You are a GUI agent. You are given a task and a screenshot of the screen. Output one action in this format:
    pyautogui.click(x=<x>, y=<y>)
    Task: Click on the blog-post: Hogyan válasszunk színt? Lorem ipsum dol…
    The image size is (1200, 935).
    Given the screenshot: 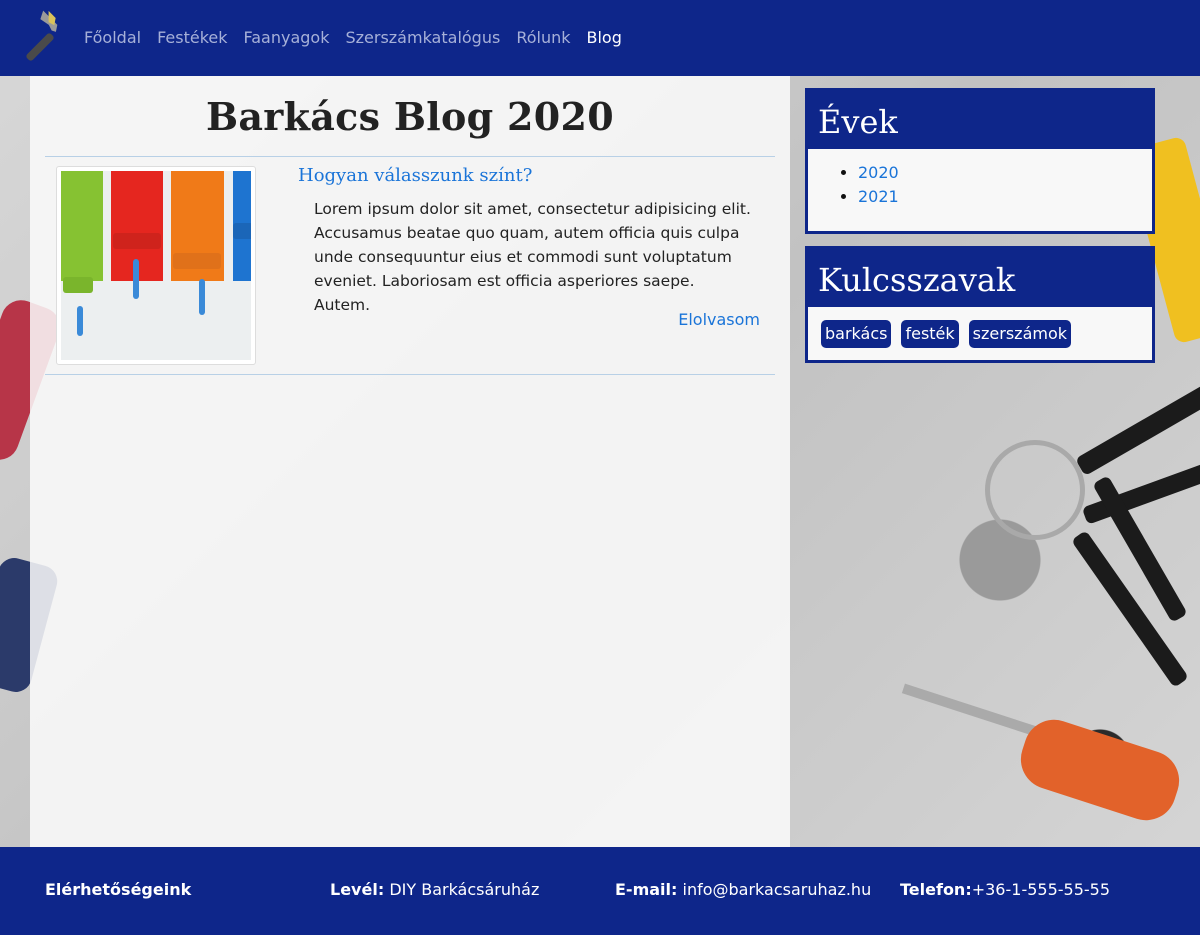 What is the action you would take?
    pyautogui.click(x=410, y=265)
    